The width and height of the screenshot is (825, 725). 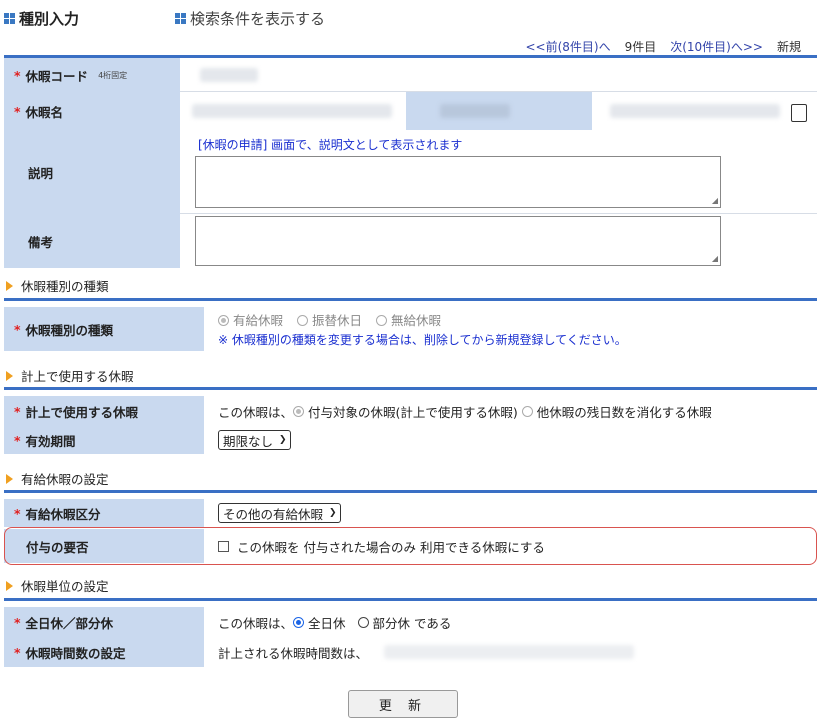 I want to click on label-usage: * 計上で使用する休暇, so click(x=104, y=411).